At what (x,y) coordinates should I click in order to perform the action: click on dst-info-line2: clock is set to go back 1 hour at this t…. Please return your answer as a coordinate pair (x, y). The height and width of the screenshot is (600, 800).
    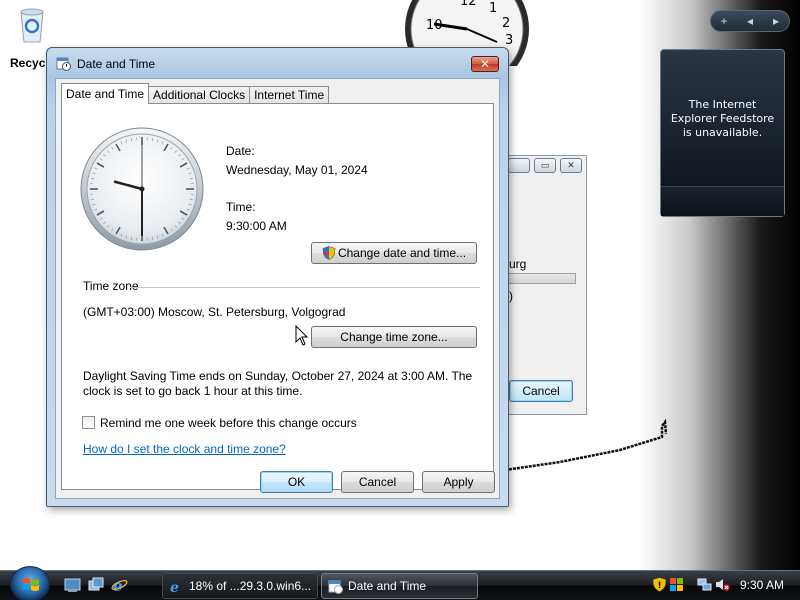
    Looking at the image, I should click on (193, 391).